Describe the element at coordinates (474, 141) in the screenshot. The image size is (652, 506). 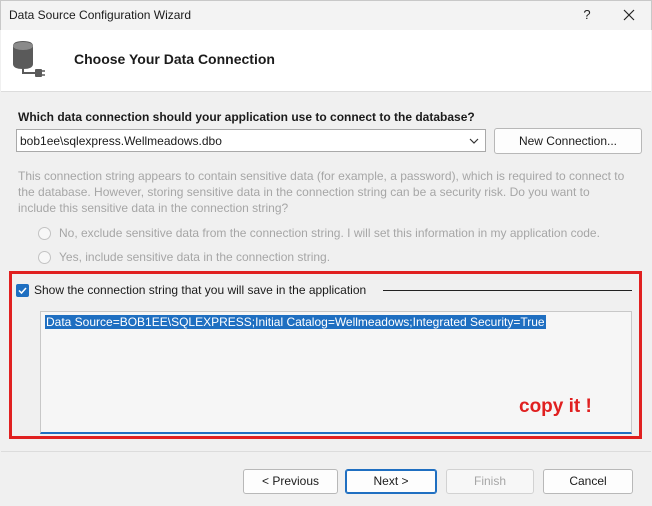
I see `chevron-down-icon` at that location.